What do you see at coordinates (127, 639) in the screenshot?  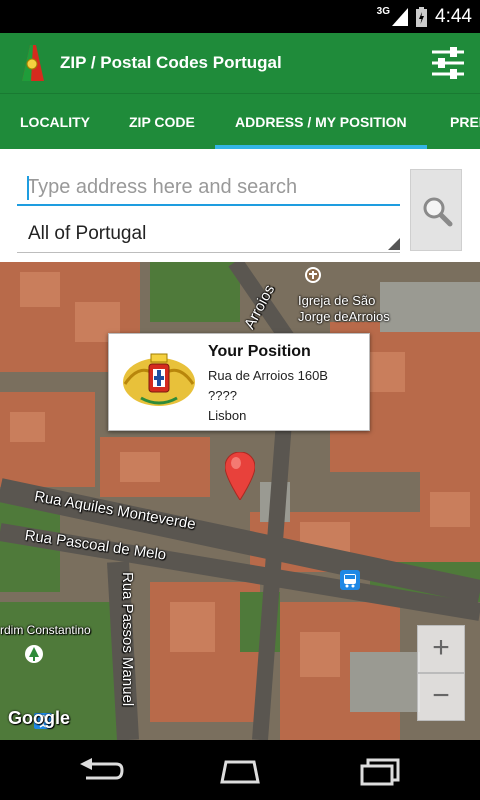 I see `street-label: Rua Passos Manuel` at bounding box center [127, 639].